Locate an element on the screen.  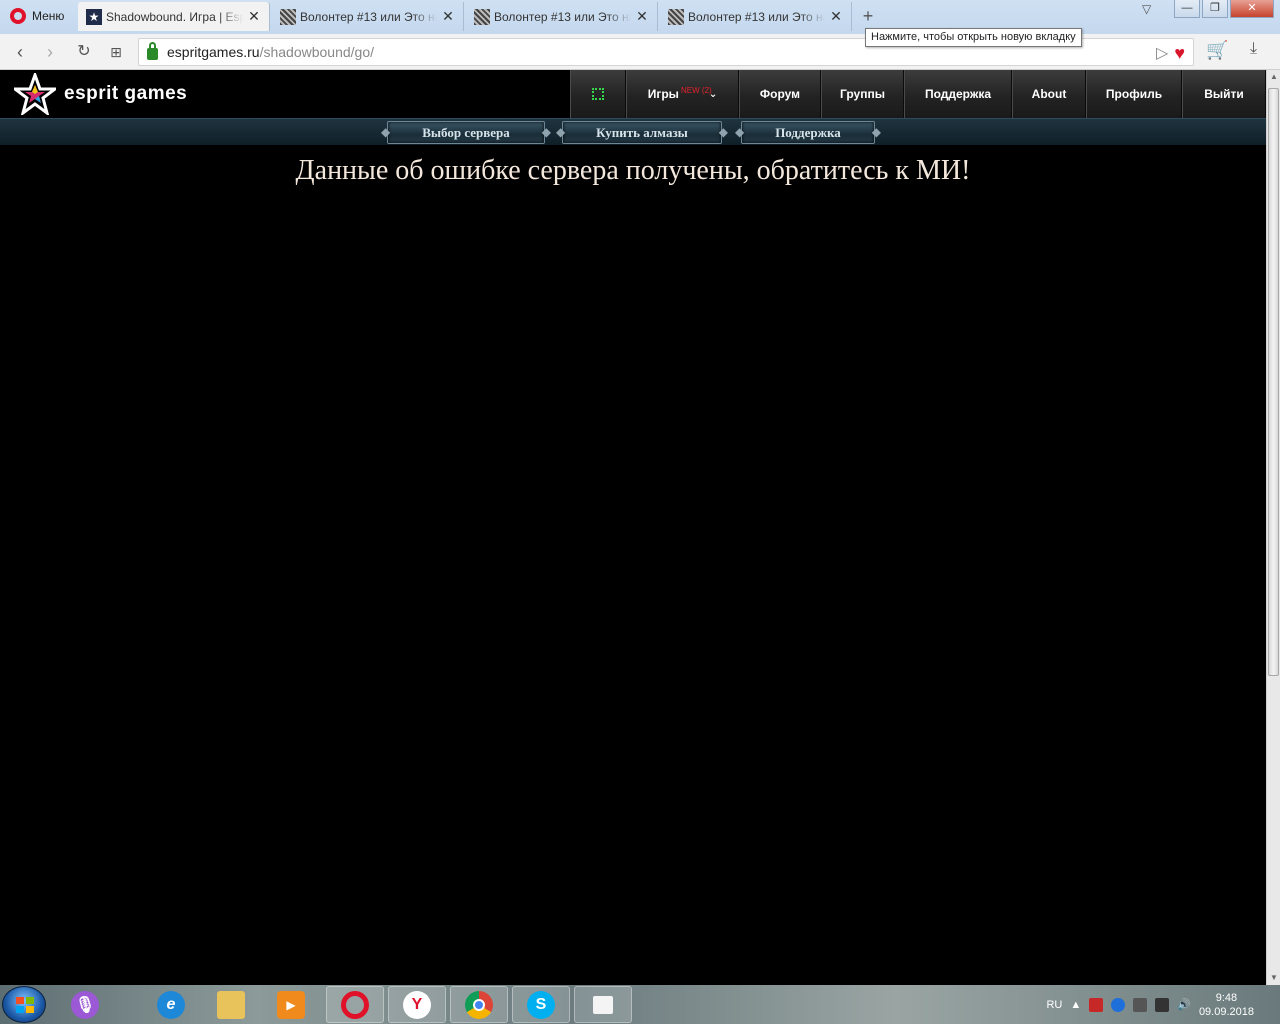
url-path: /shadowbound/go/ is located at coordinates (317, 52).